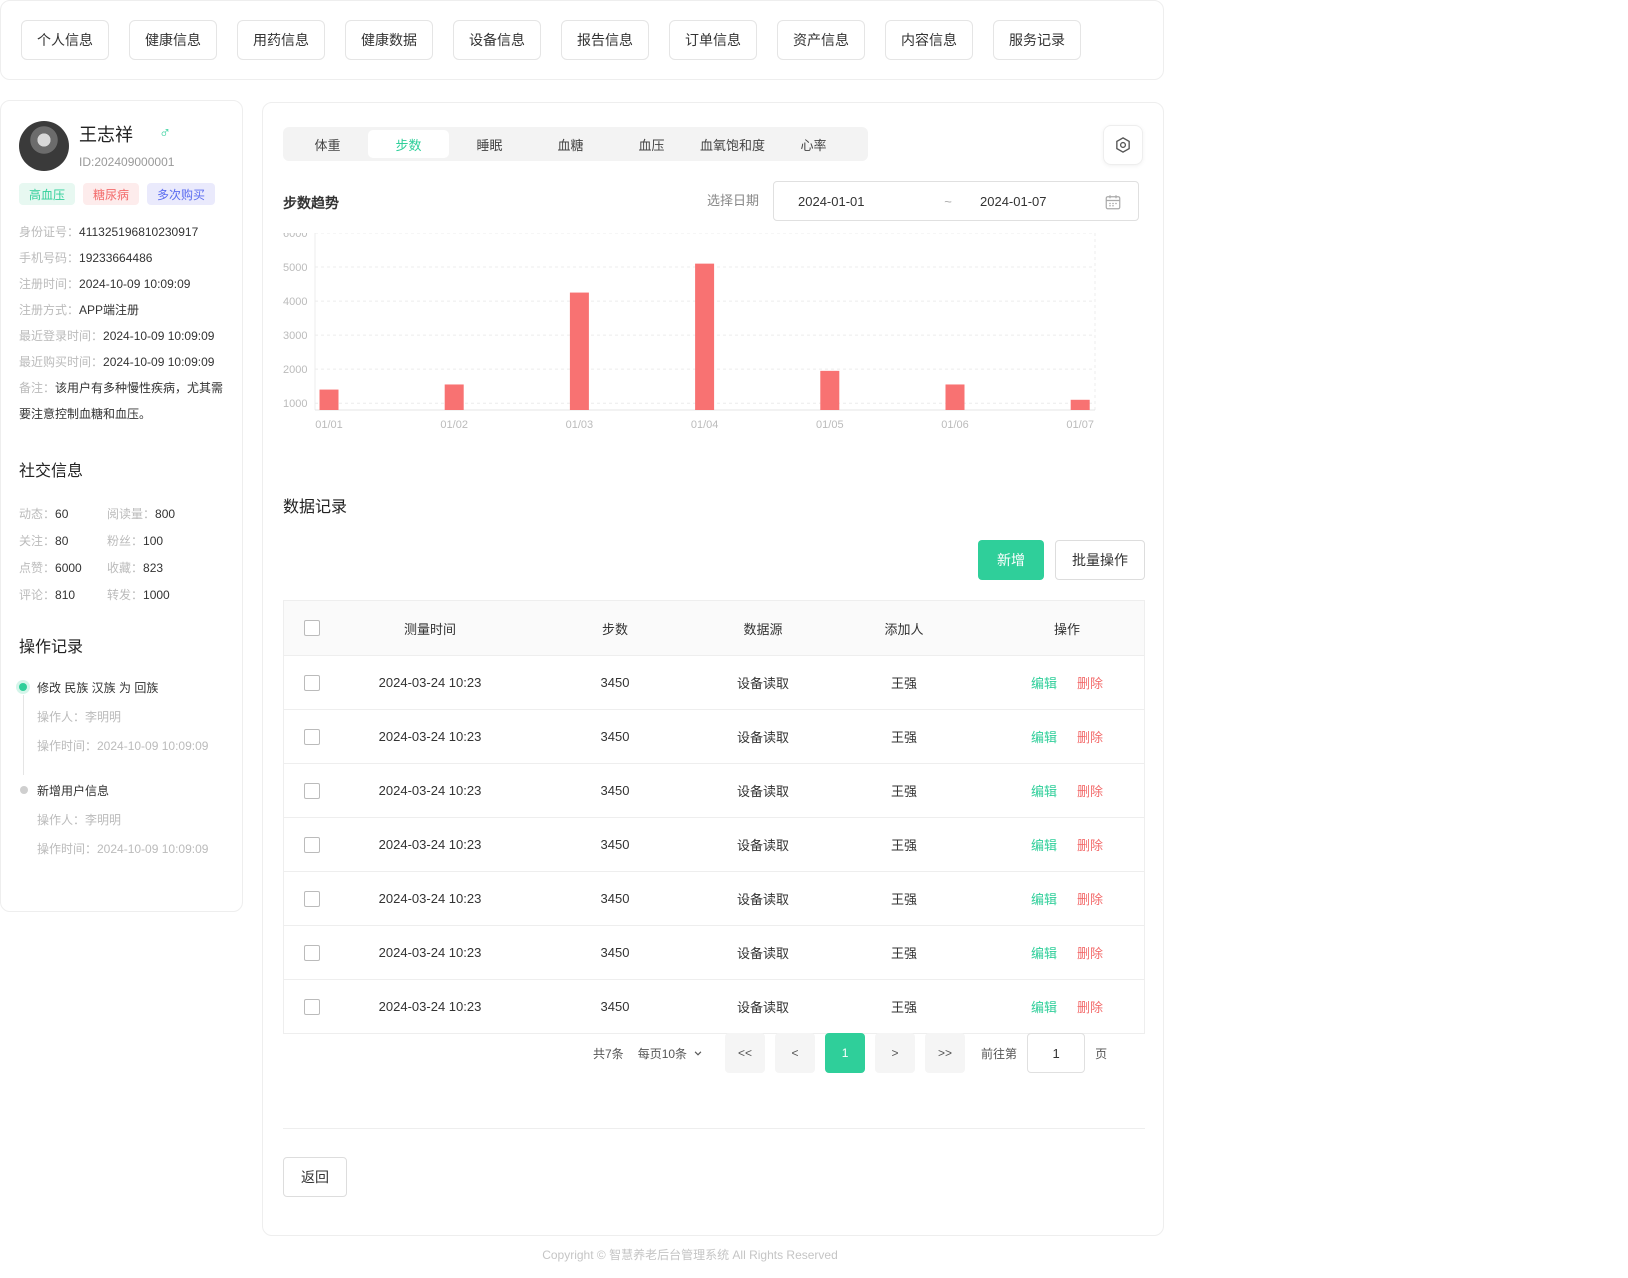  I want to click on topnav-tab: 资产信息, so click(821, 40).